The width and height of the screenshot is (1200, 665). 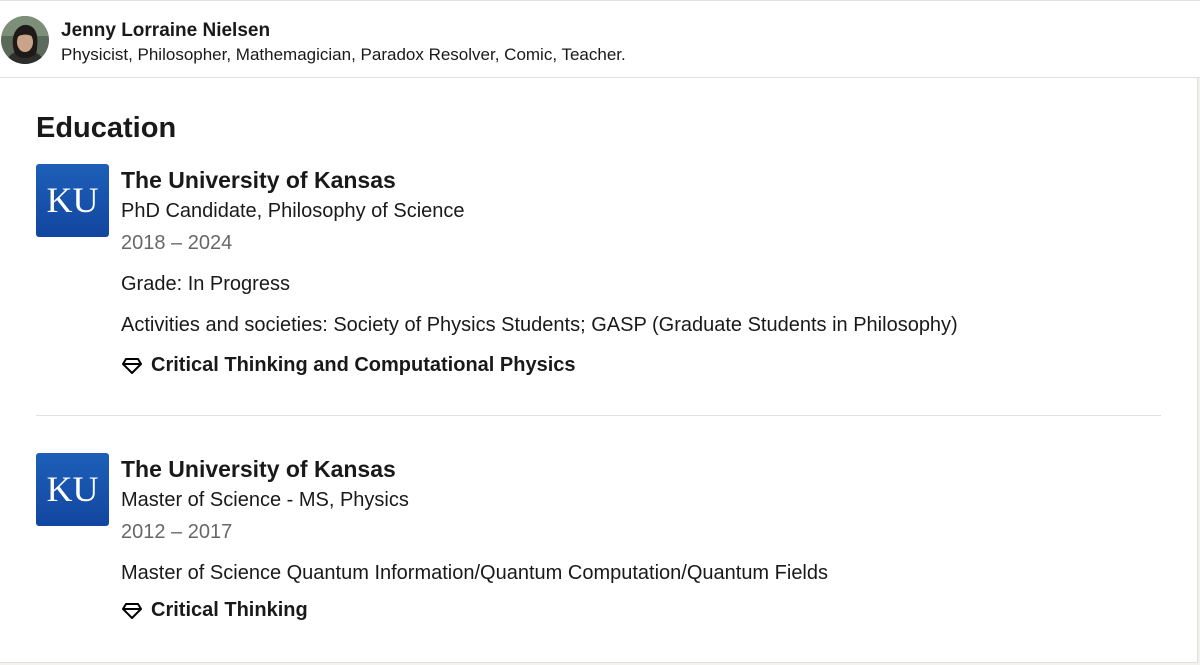 I want to click on avatar, so click(x=25, y=40).